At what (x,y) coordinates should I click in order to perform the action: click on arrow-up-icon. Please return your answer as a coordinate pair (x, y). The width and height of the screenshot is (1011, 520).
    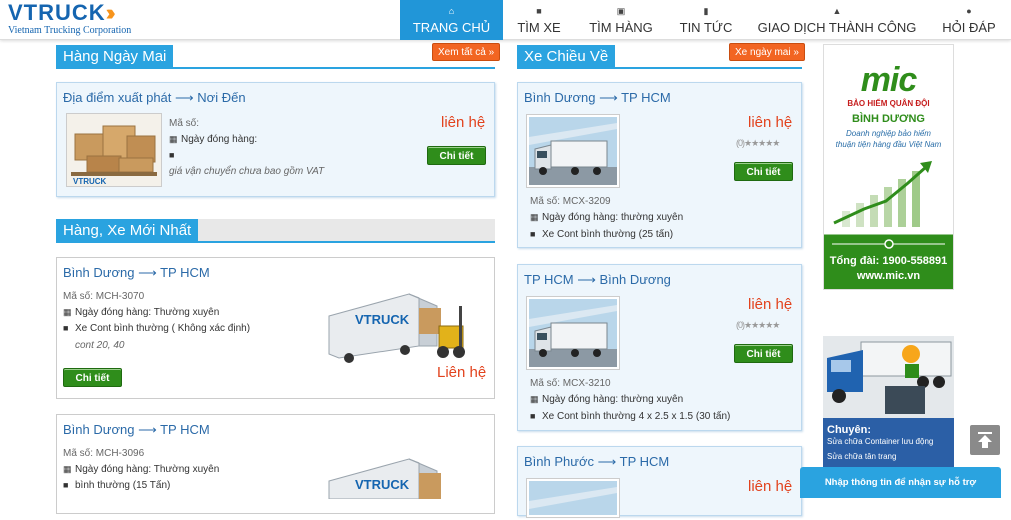
    Looking at the image, I should click on (985, 440).